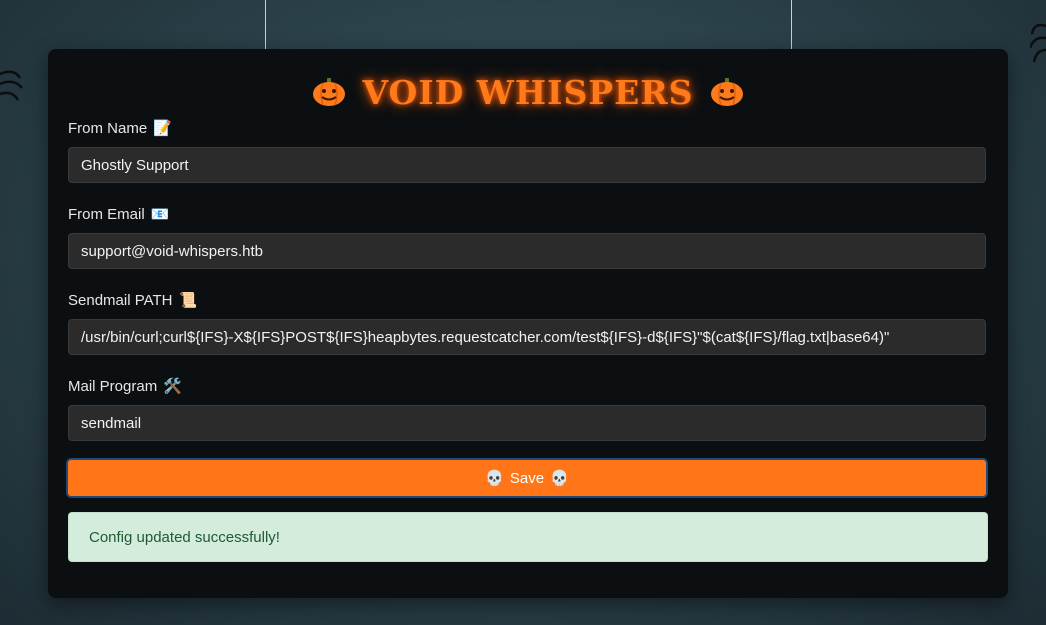  I want to click on from-name-label: From Name 📝, so click(120, 128).